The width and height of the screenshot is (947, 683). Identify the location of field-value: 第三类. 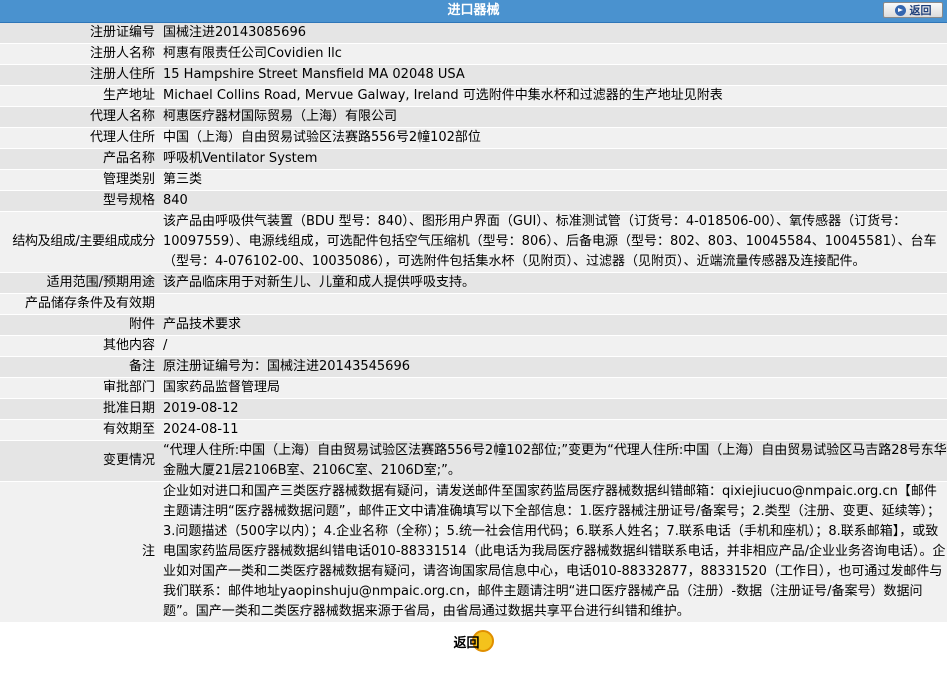
(553, 180).